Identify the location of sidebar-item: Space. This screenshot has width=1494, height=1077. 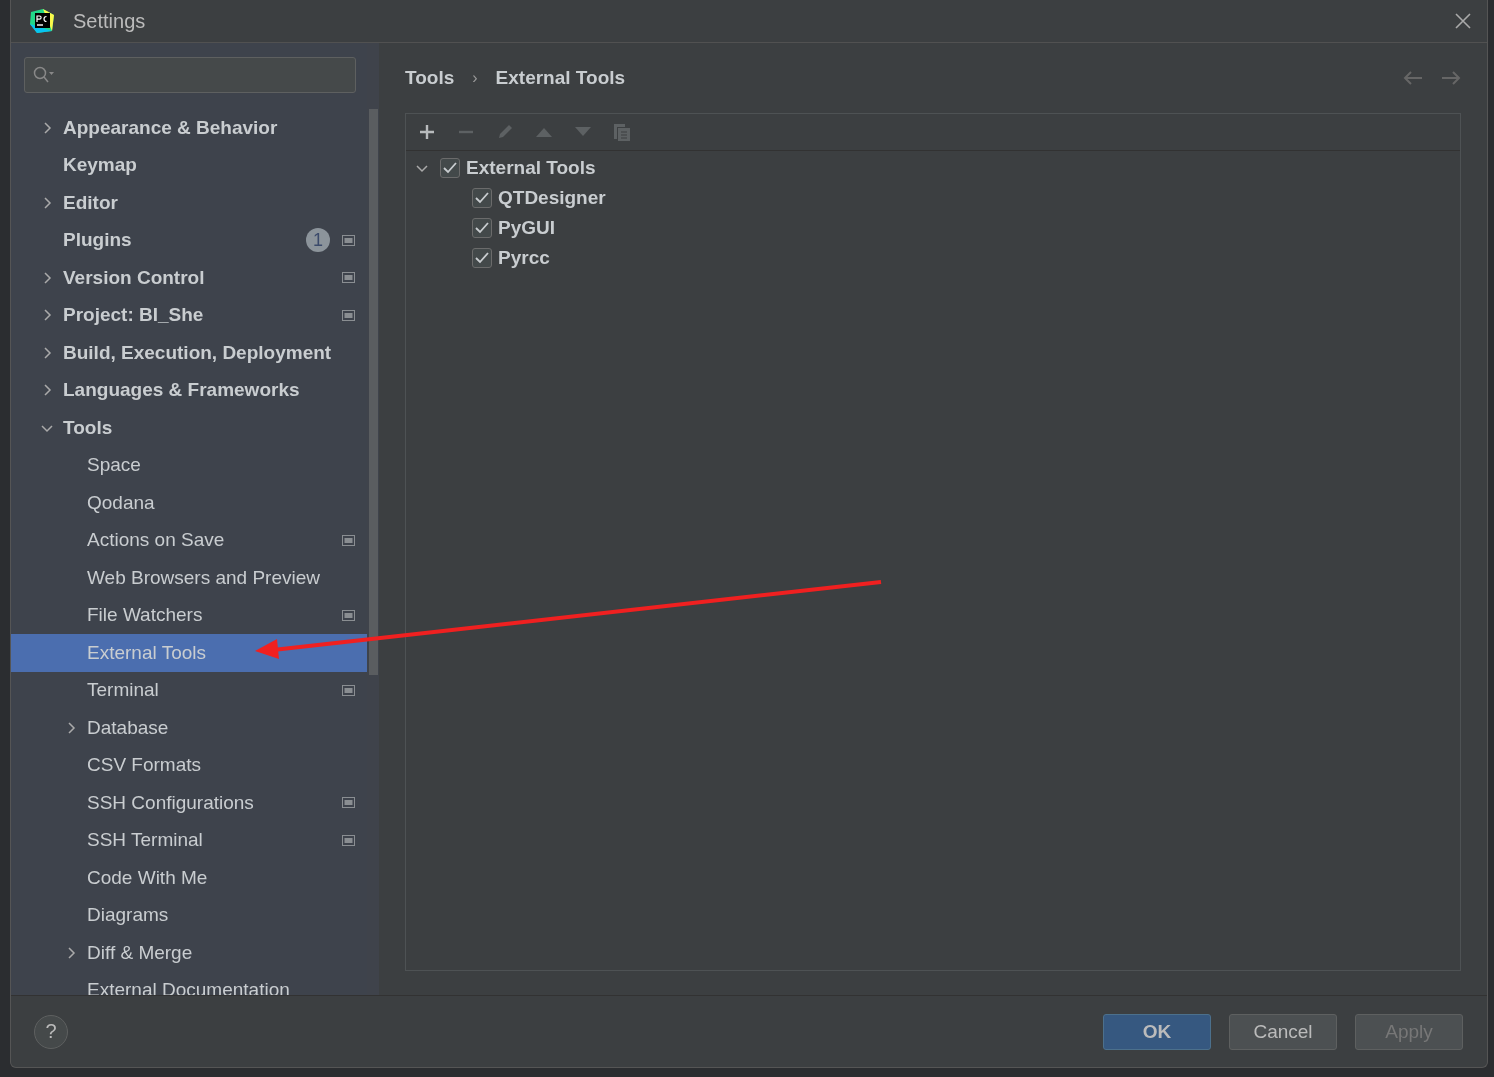
(189, 465).